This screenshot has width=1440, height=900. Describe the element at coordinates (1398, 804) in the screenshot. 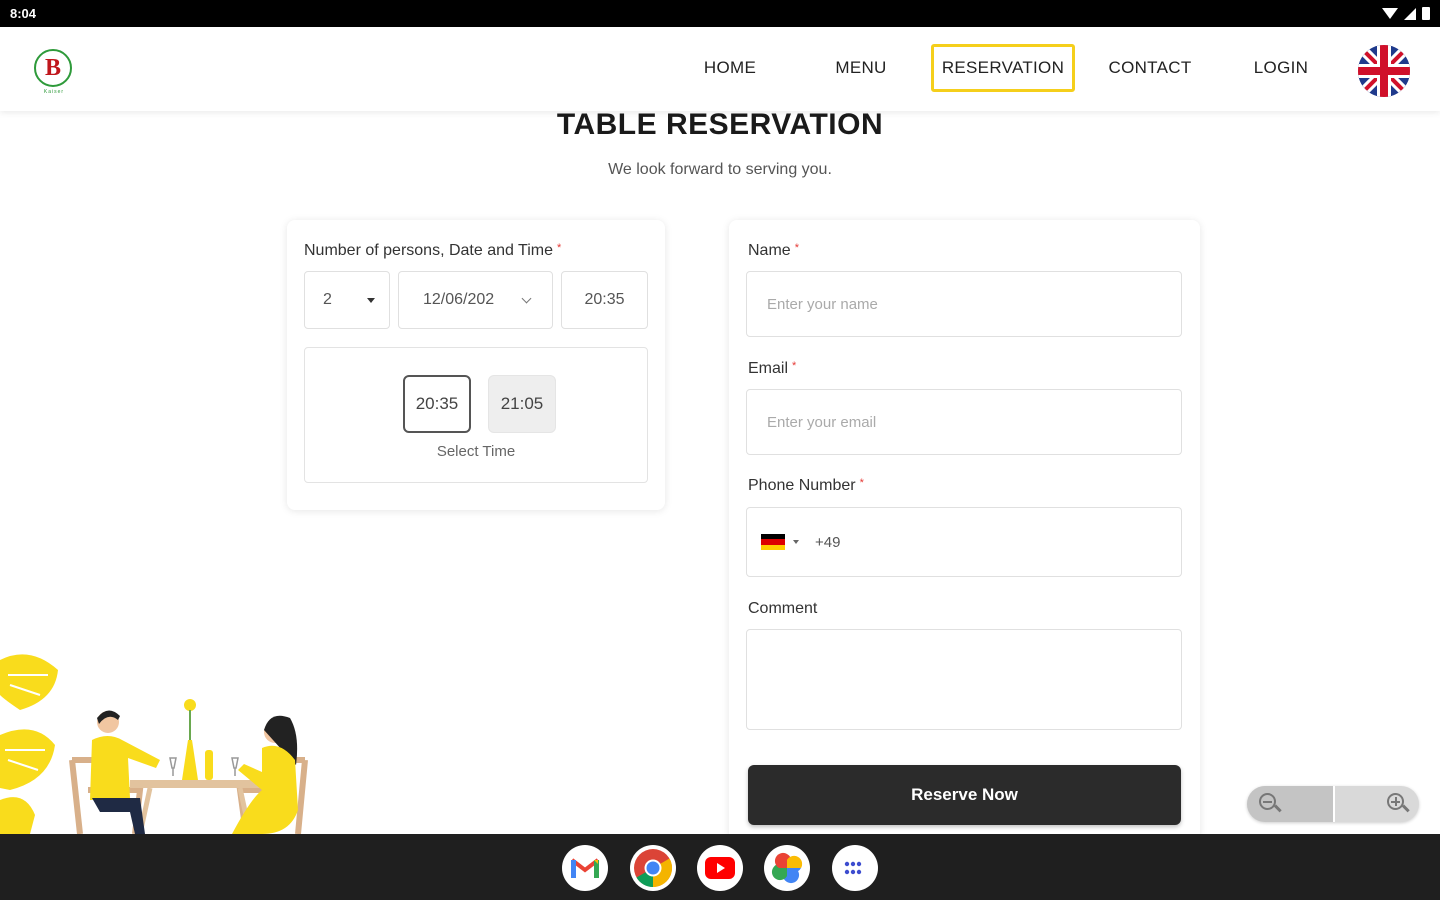

I see `zoom-in-icon` at that location.